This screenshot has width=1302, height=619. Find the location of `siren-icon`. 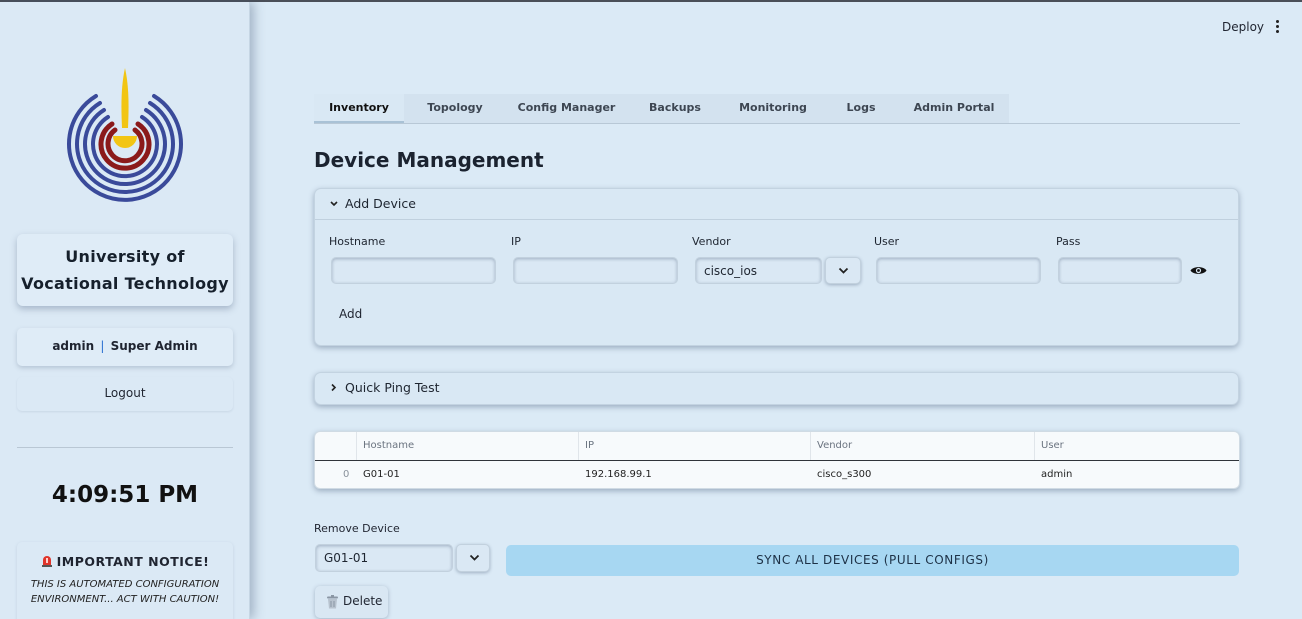

siren-icon is located at coordinates (46, 561).